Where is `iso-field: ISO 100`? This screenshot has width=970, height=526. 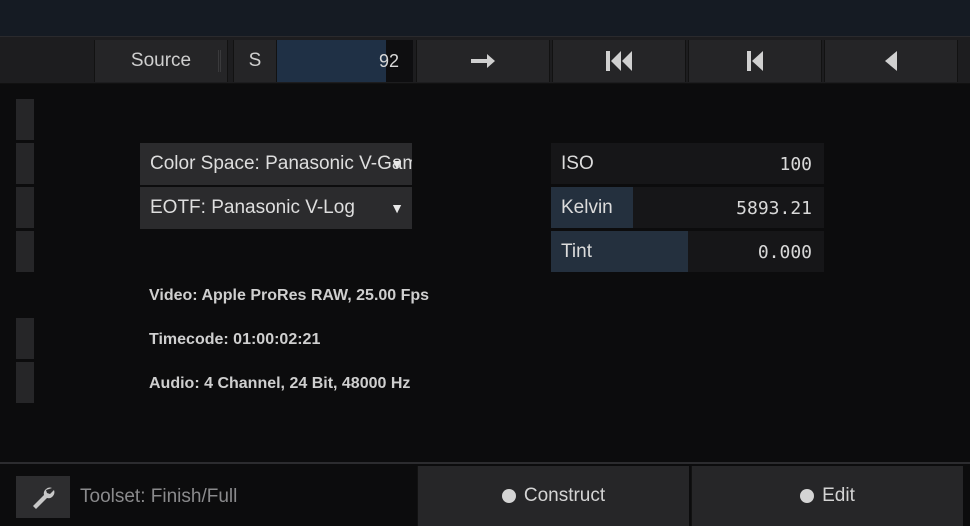 iso-field: ISO 100 is located at coordinates (687, 163).